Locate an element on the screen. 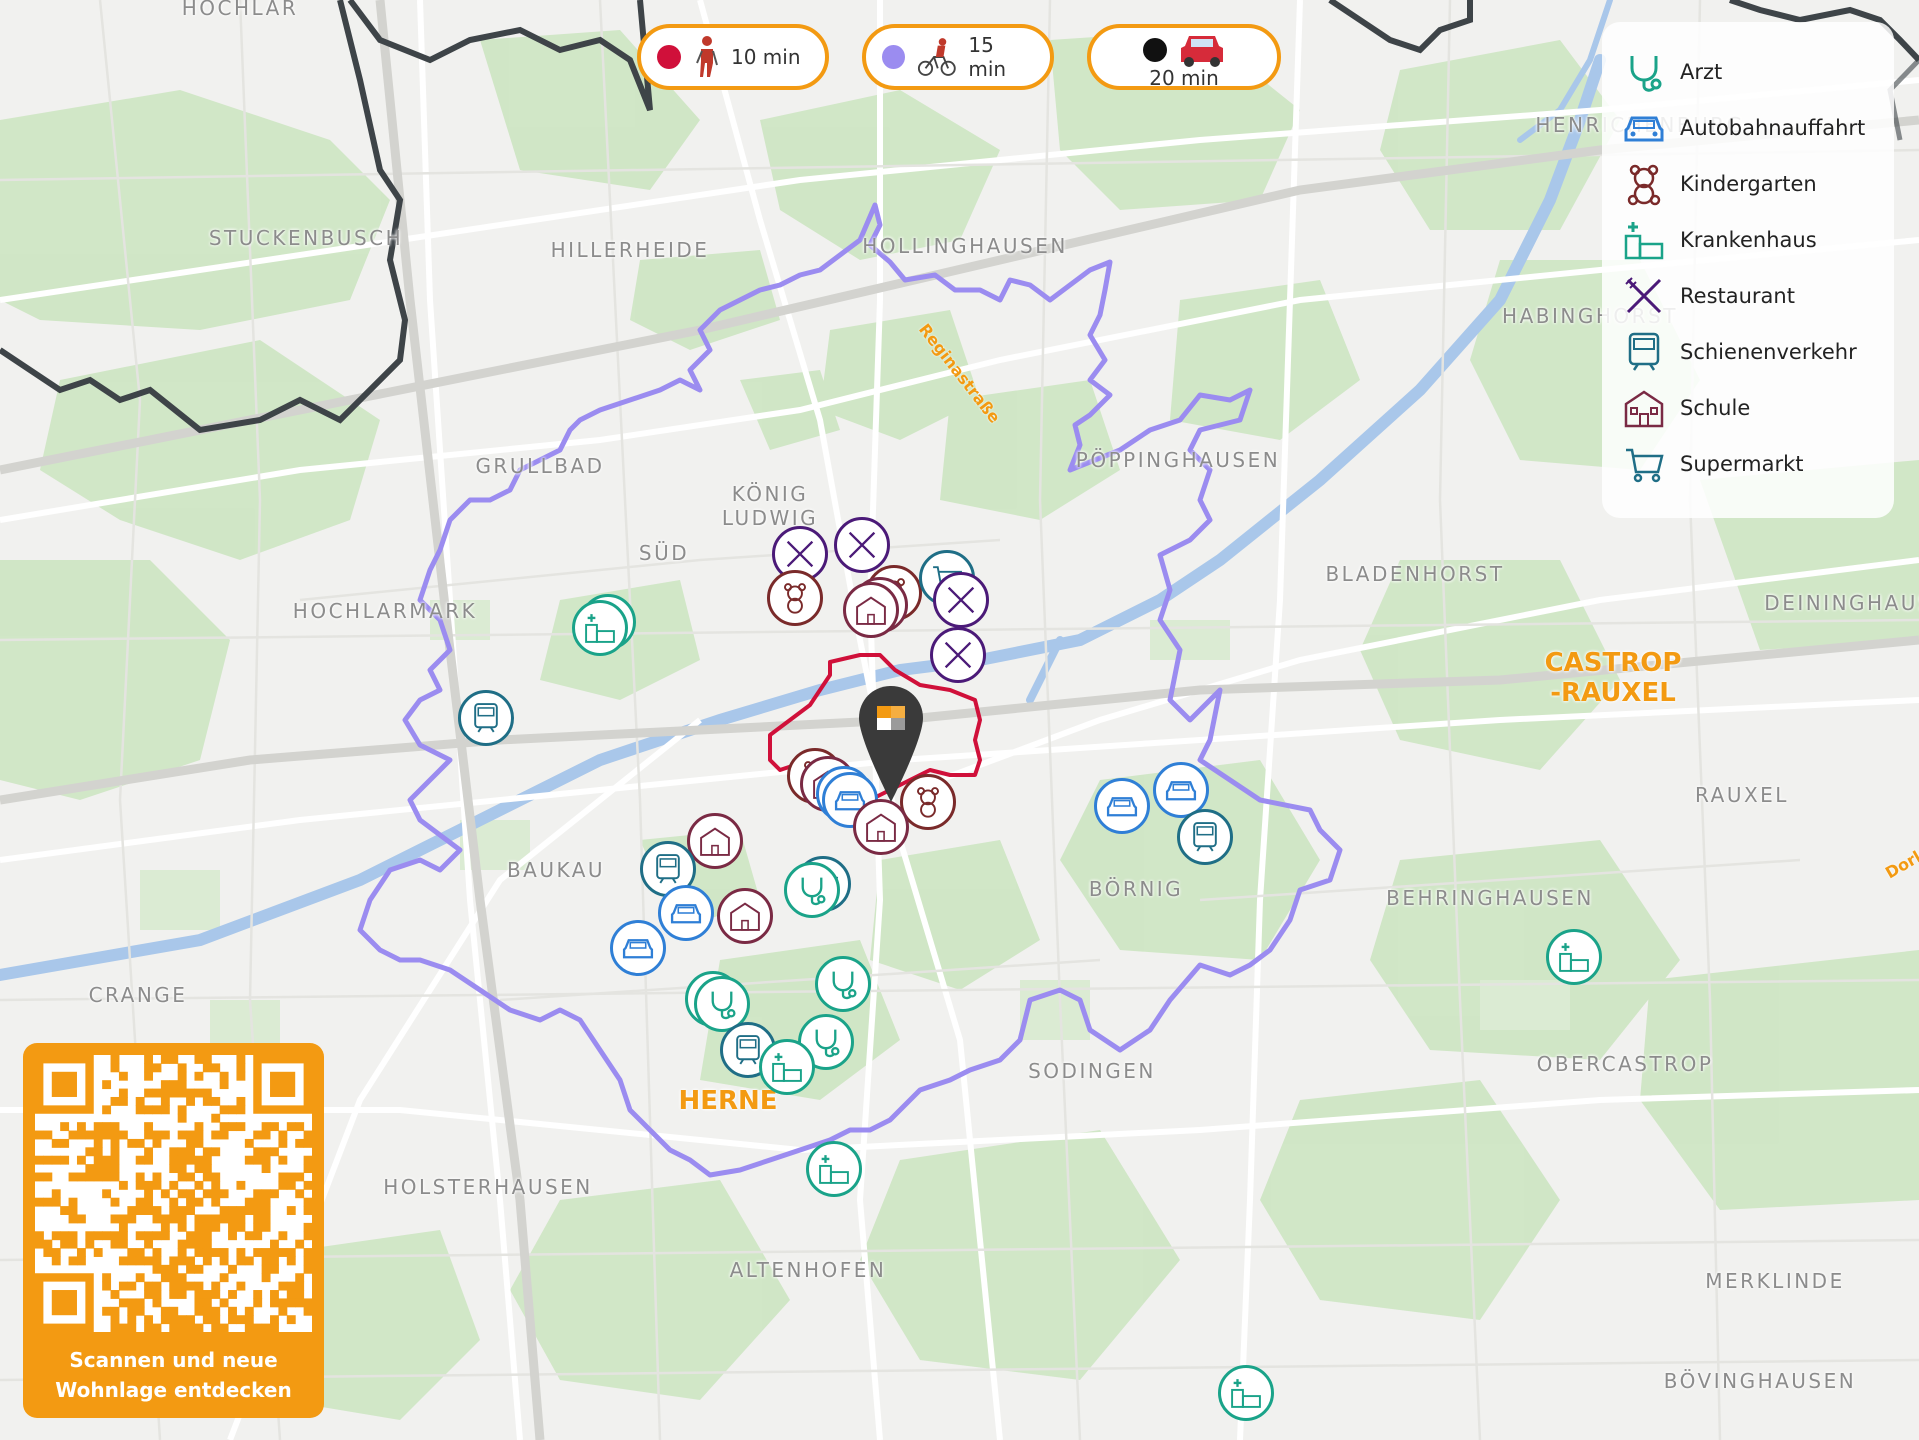 The height and width of the screenshot is (1440, 1919). legend-label: Restaurant is located at coordinates (1737, 296).